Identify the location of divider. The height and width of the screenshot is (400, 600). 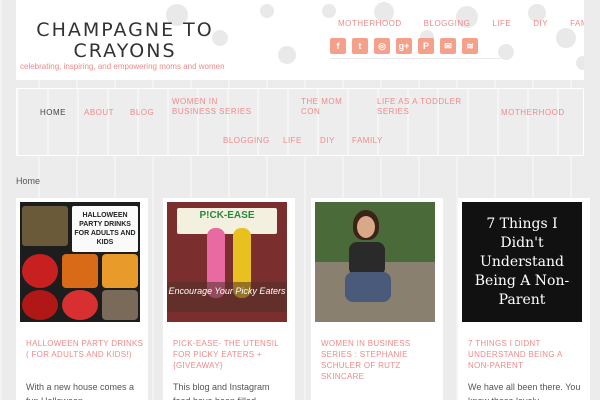
(415, 58).